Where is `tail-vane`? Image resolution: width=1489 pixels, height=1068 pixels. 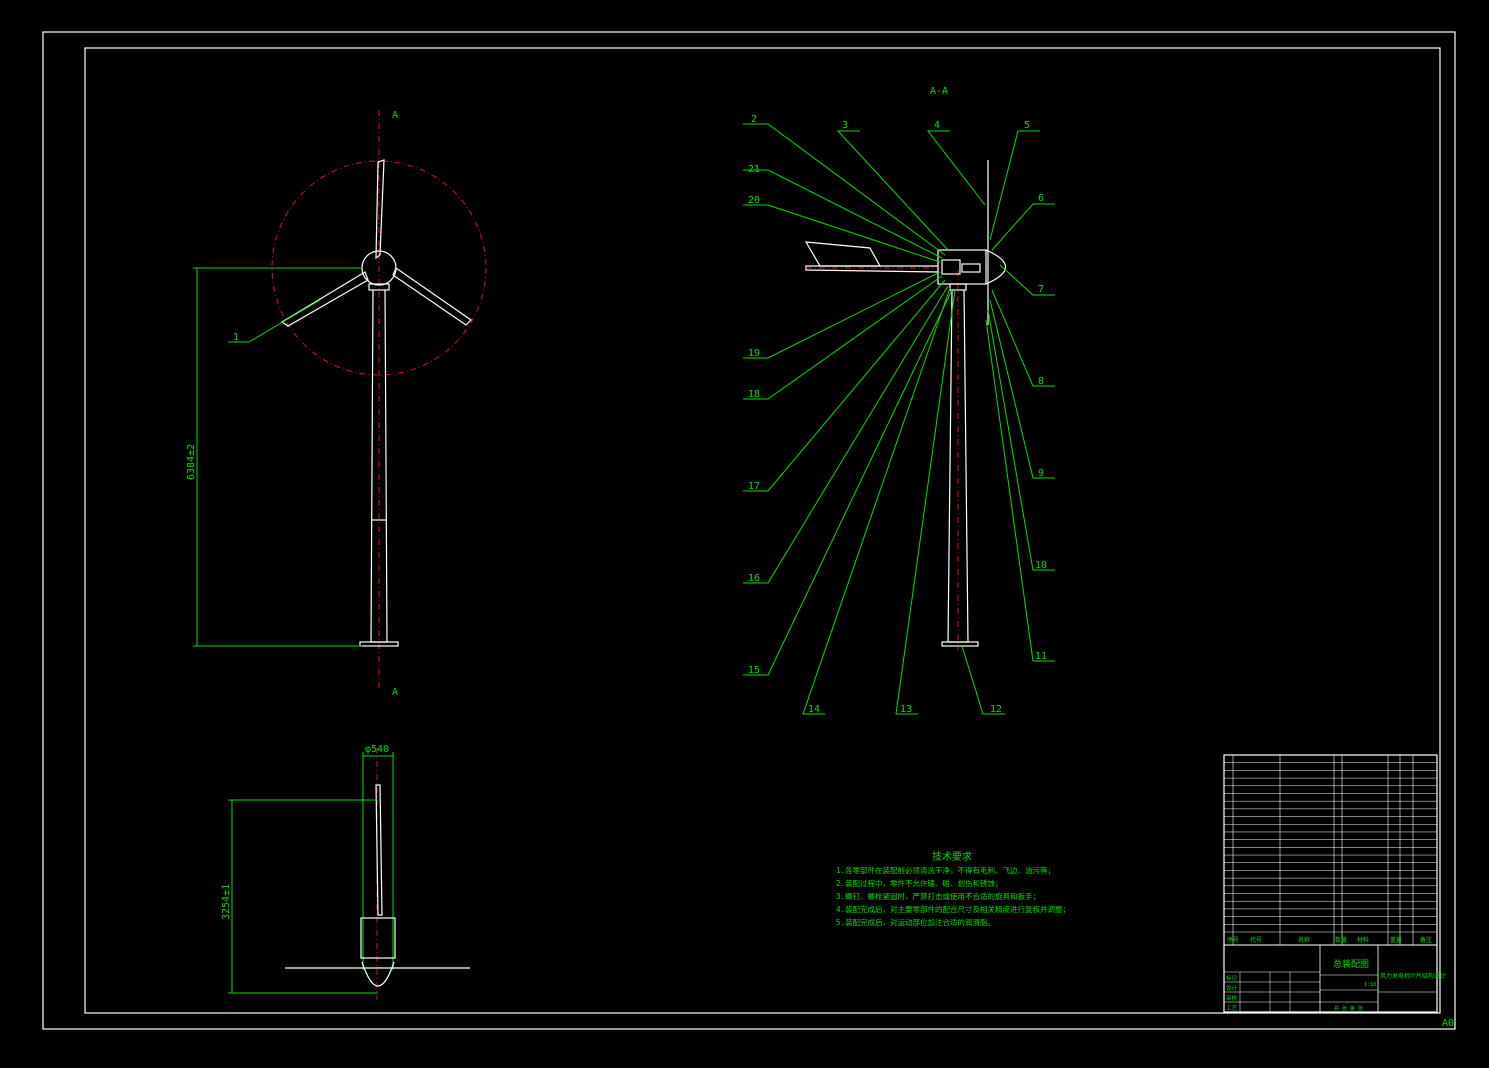
tail-vane is located at coordinates (843, 254).